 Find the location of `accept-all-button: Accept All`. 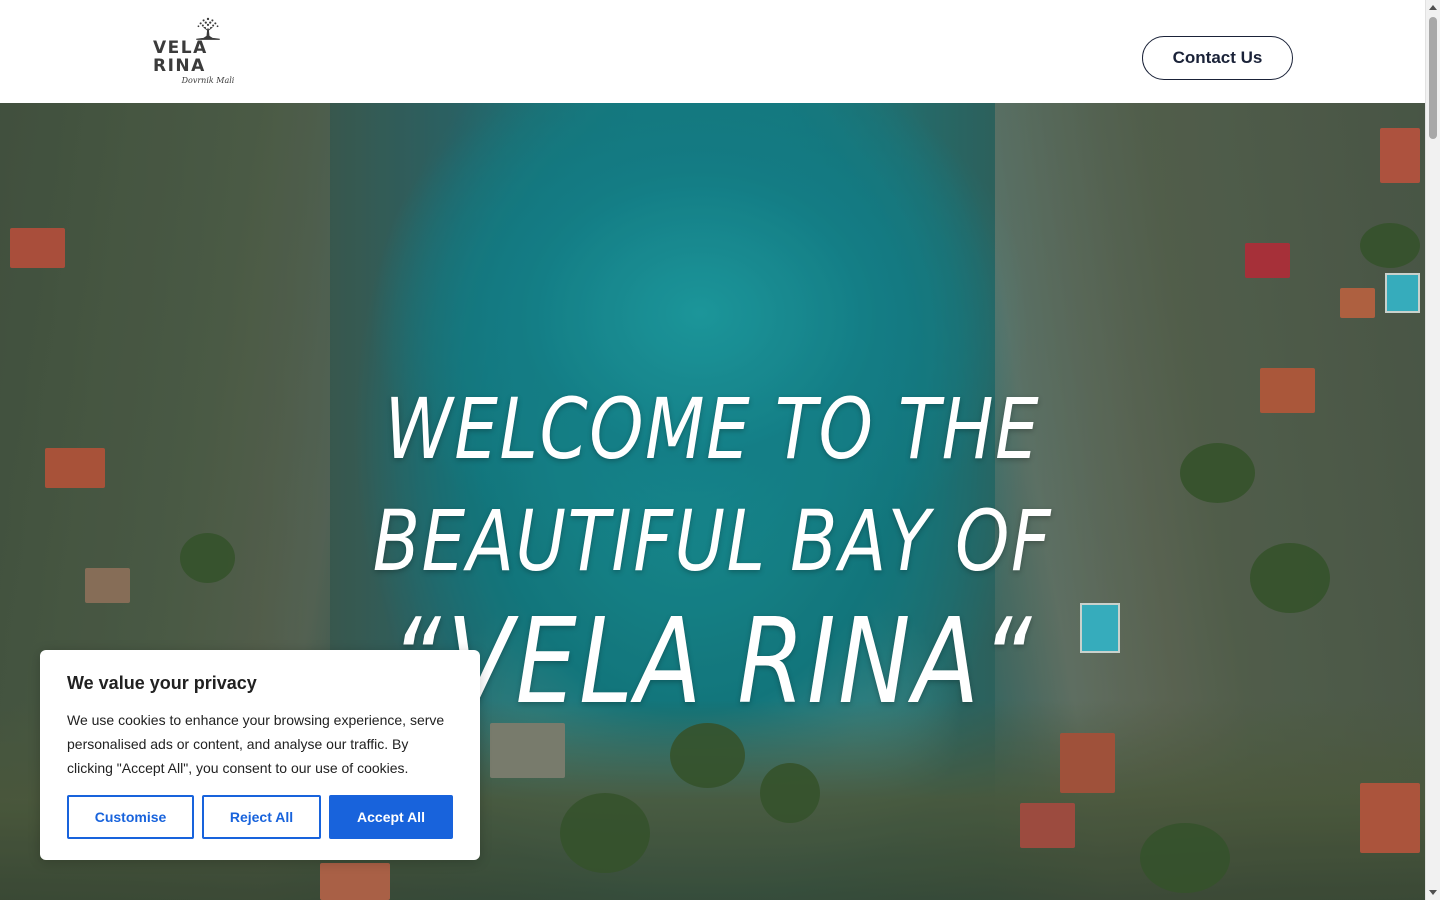

accept-all-button: Accept All is located at coordinates (391, 817).